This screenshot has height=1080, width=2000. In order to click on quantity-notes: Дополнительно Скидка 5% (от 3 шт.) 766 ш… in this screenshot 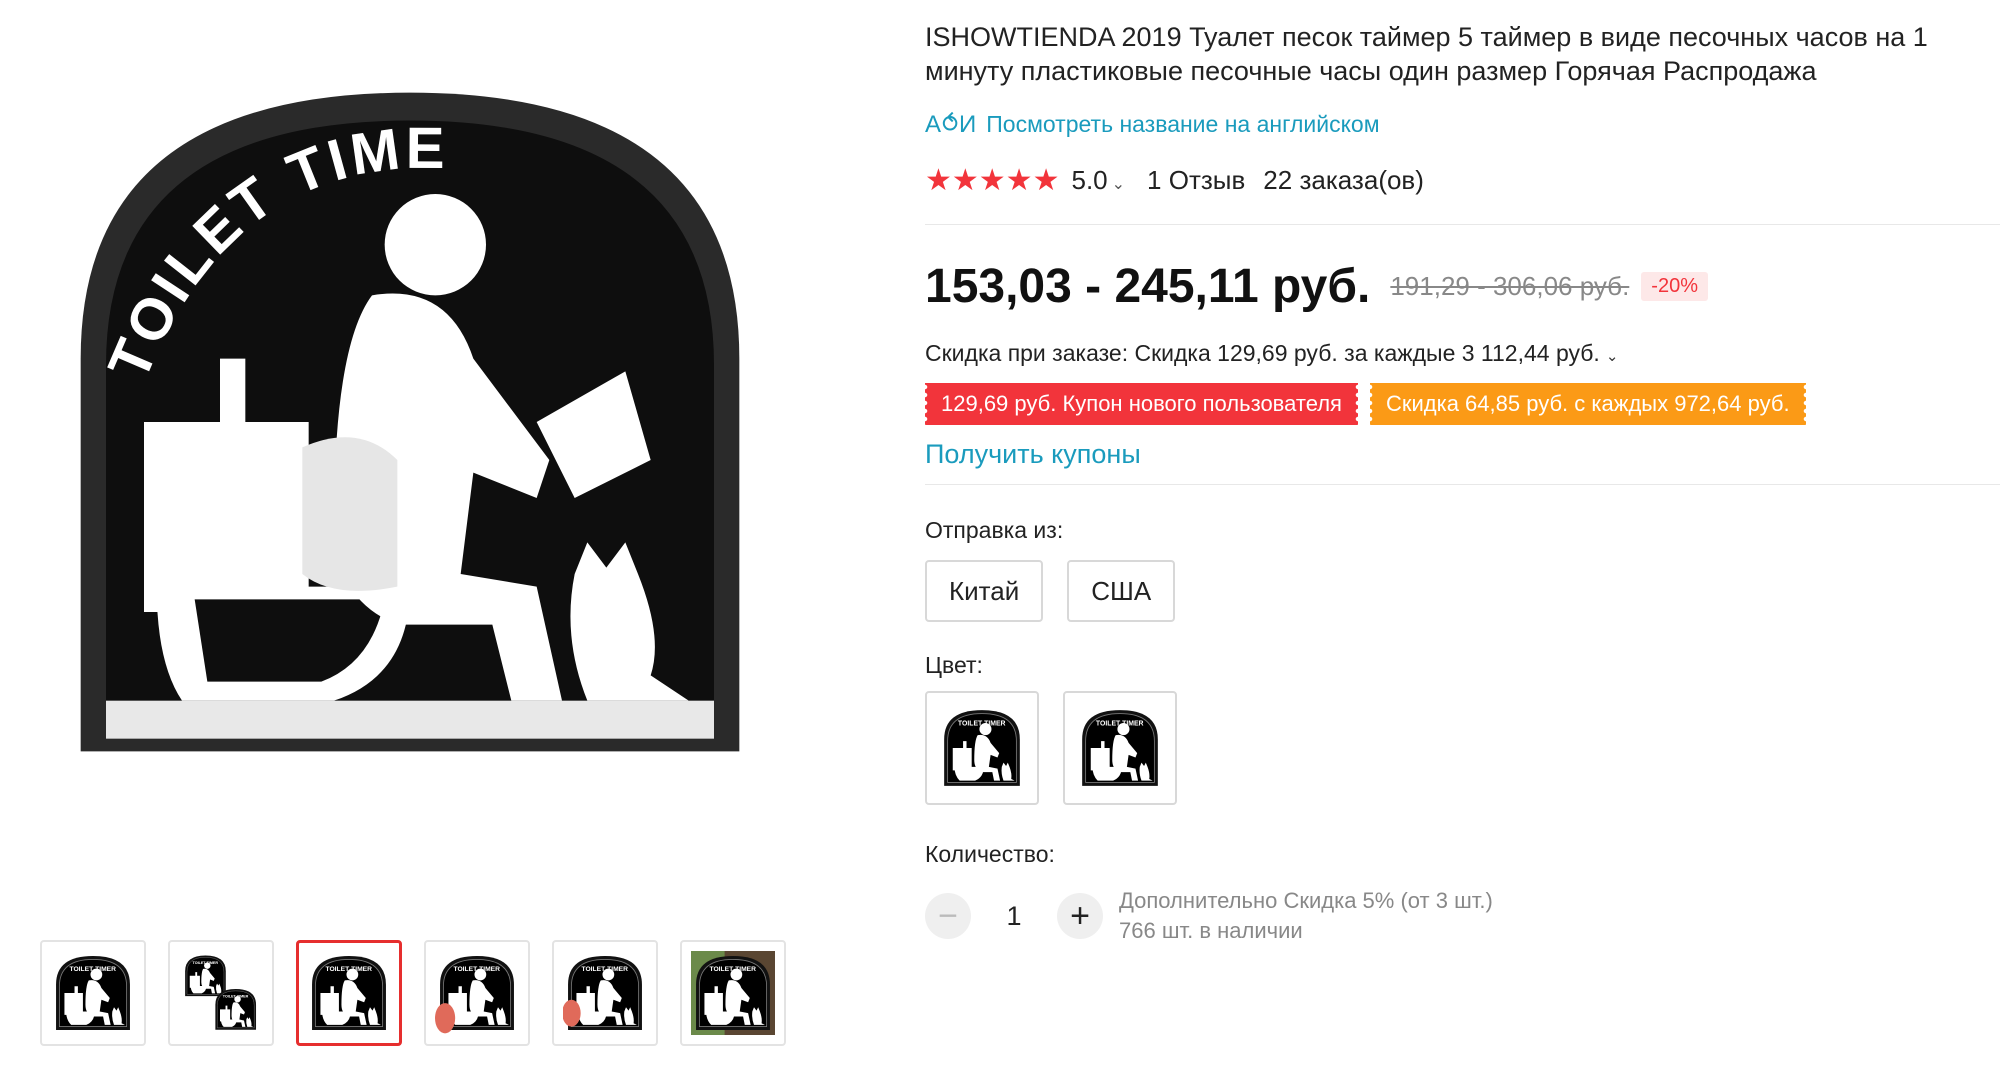, I will do `click(1306, 916)`.